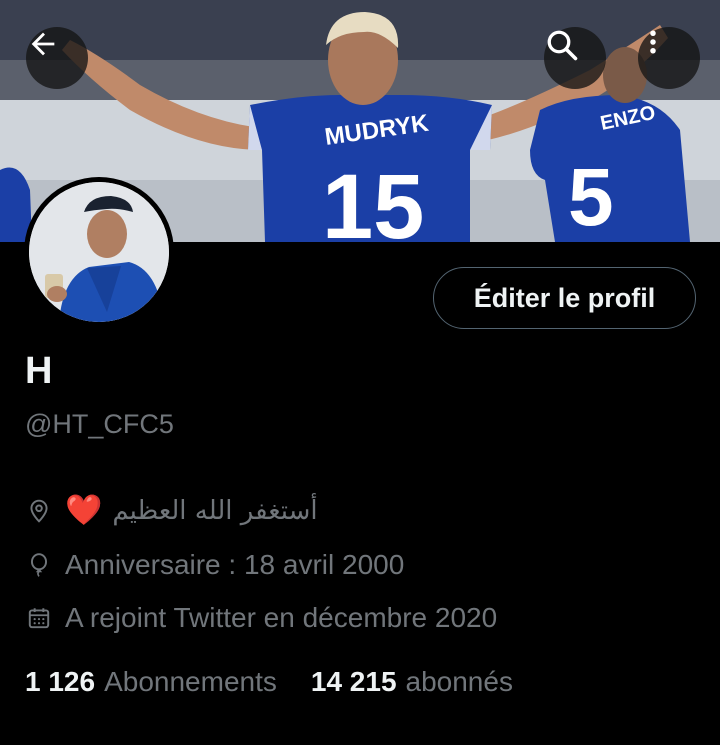  Describe the element at coordinates (235, 564) in the screenshot. I see `birthday-text: Anniversaire : 18 avril 2000` at that location.